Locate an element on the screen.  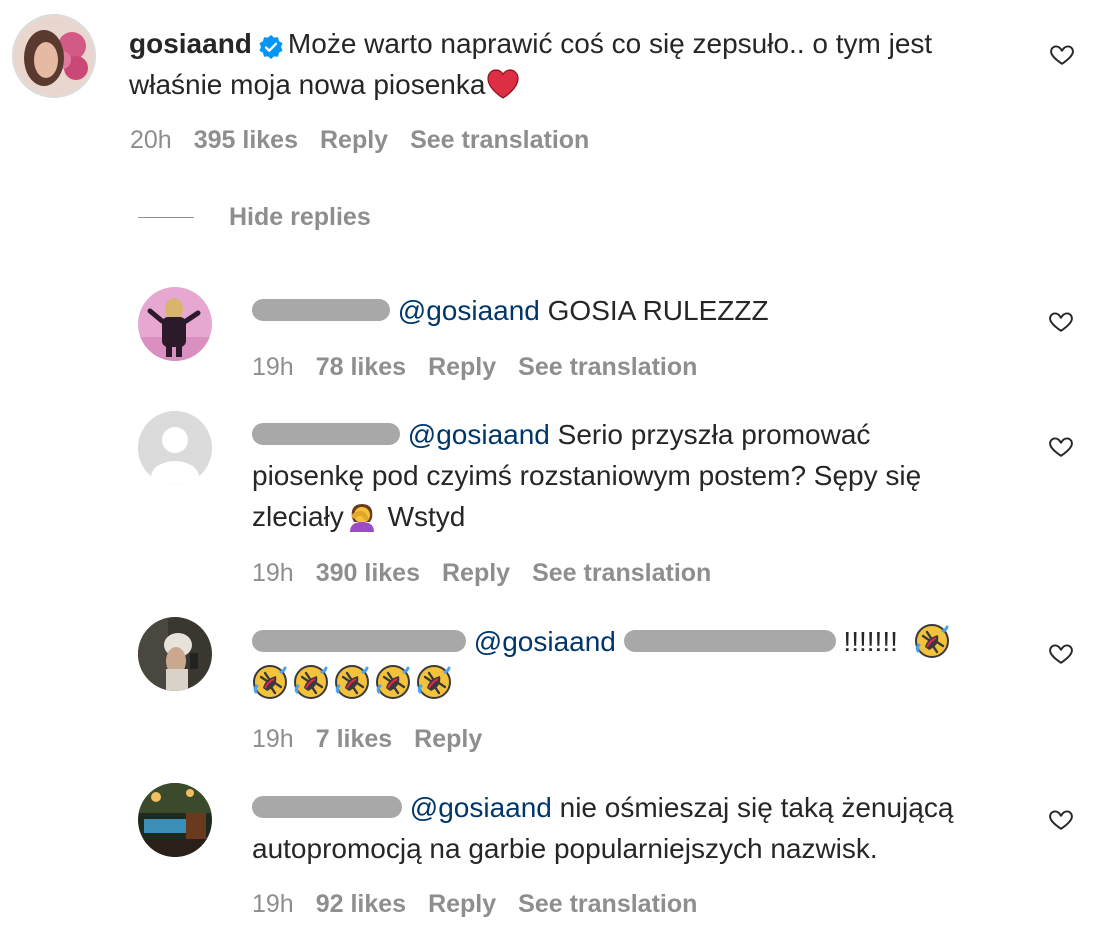
comment-meta: 19h 7 likes Reply is located at coordinates (378, 739).